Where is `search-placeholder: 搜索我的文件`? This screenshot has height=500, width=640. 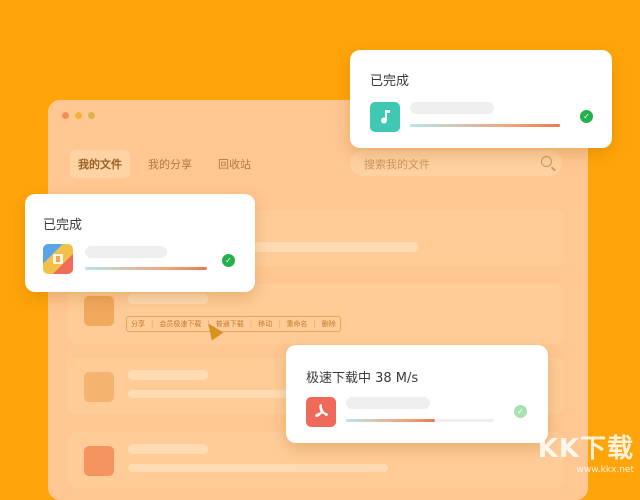 search-placeholder: 搜索我的文件 is located at coordinates (397, 164).